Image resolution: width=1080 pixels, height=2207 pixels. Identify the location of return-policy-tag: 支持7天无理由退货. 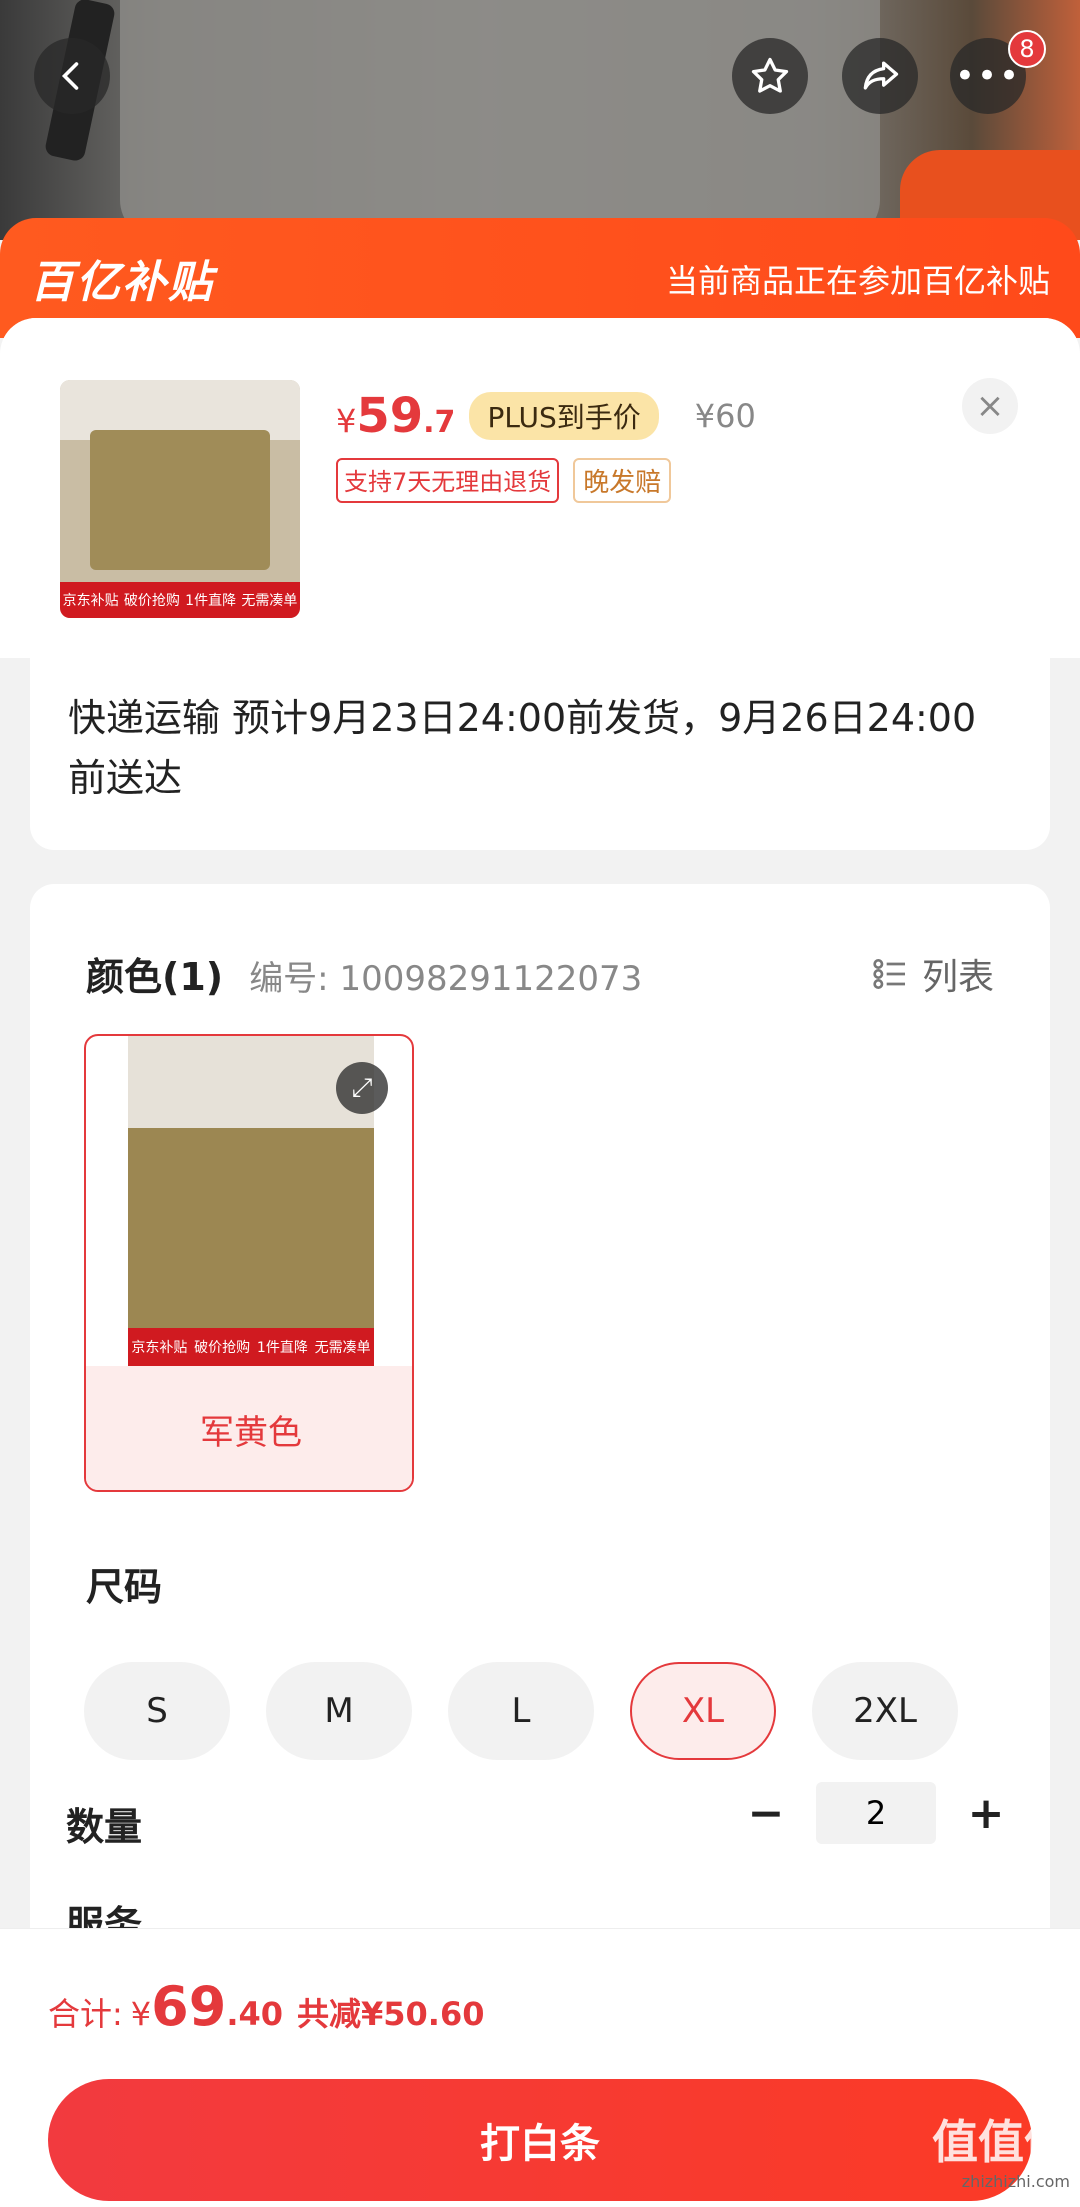
(448, 480).